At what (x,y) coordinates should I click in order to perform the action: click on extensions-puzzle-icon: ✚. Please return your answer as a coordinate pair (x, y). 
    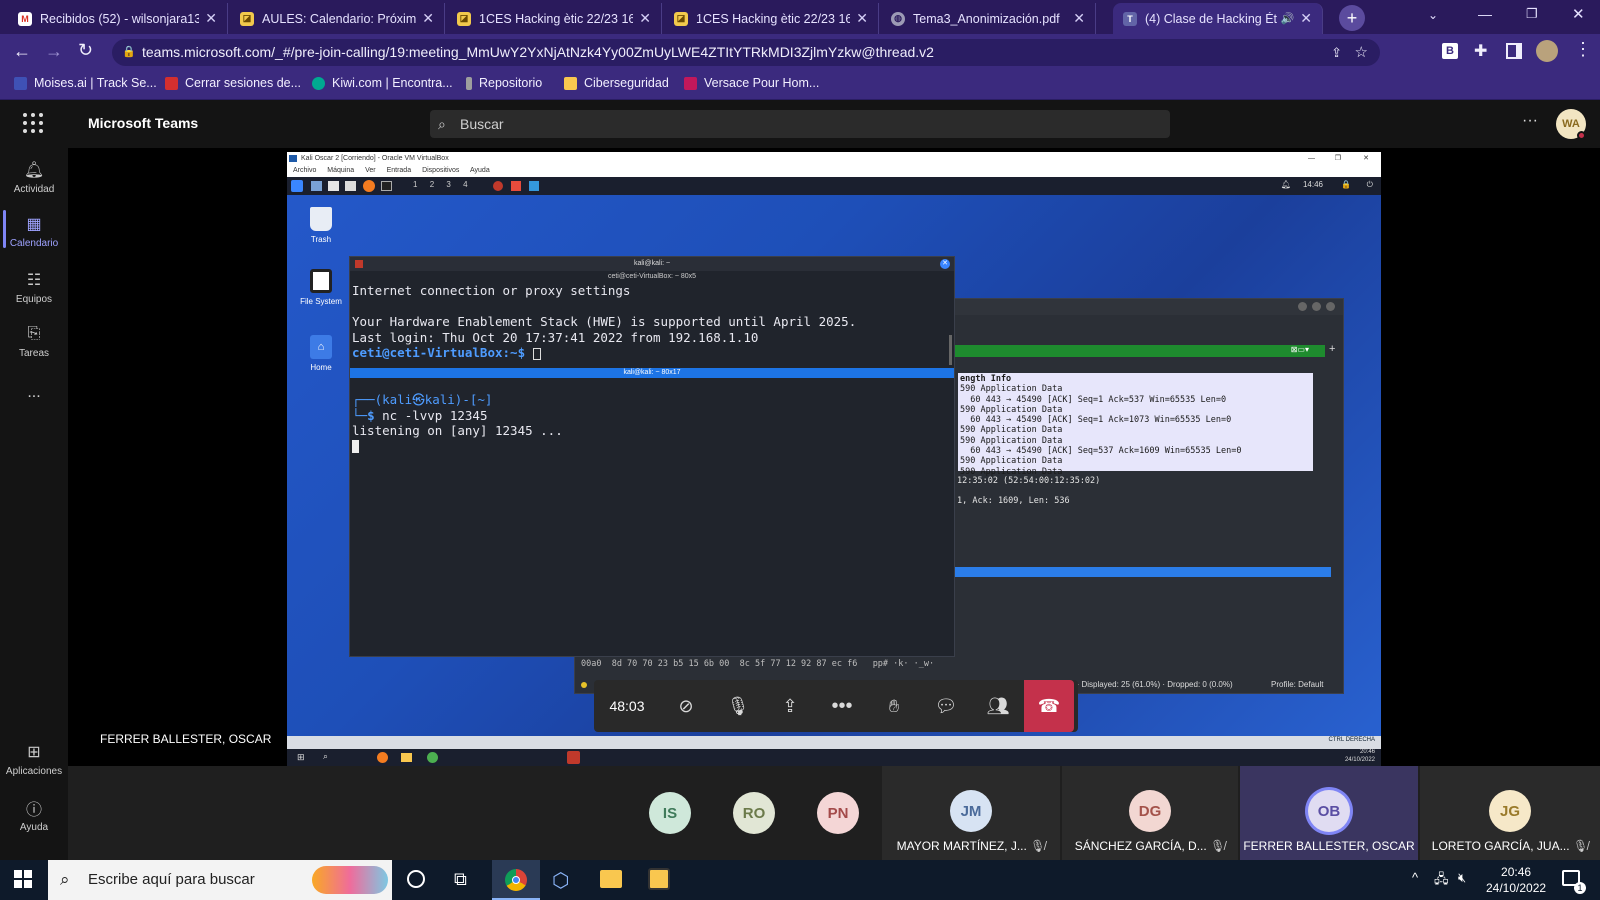
    Looking at the image, I should click on (1480, 51).